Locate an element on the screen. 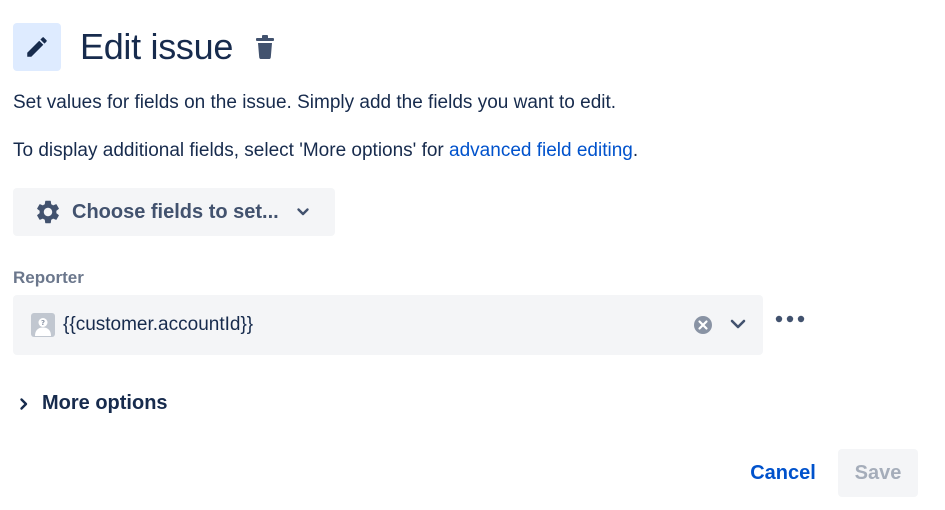  cancel-button: Cancel is located at coordinates (783, 473).